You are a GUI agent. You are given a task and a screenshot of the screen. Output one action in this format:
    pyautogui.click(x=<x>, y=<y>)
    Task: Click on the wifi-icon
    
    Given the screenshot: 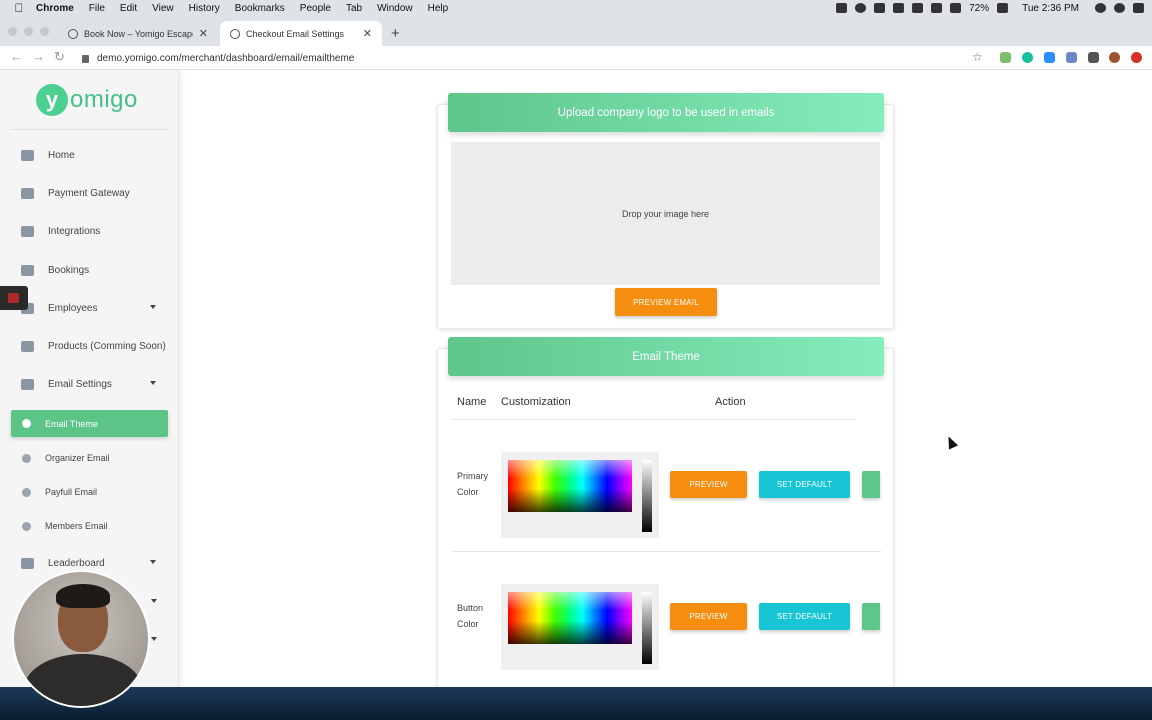 What is the action you would take?
    pyautogui.click(x=956, y=8)
    